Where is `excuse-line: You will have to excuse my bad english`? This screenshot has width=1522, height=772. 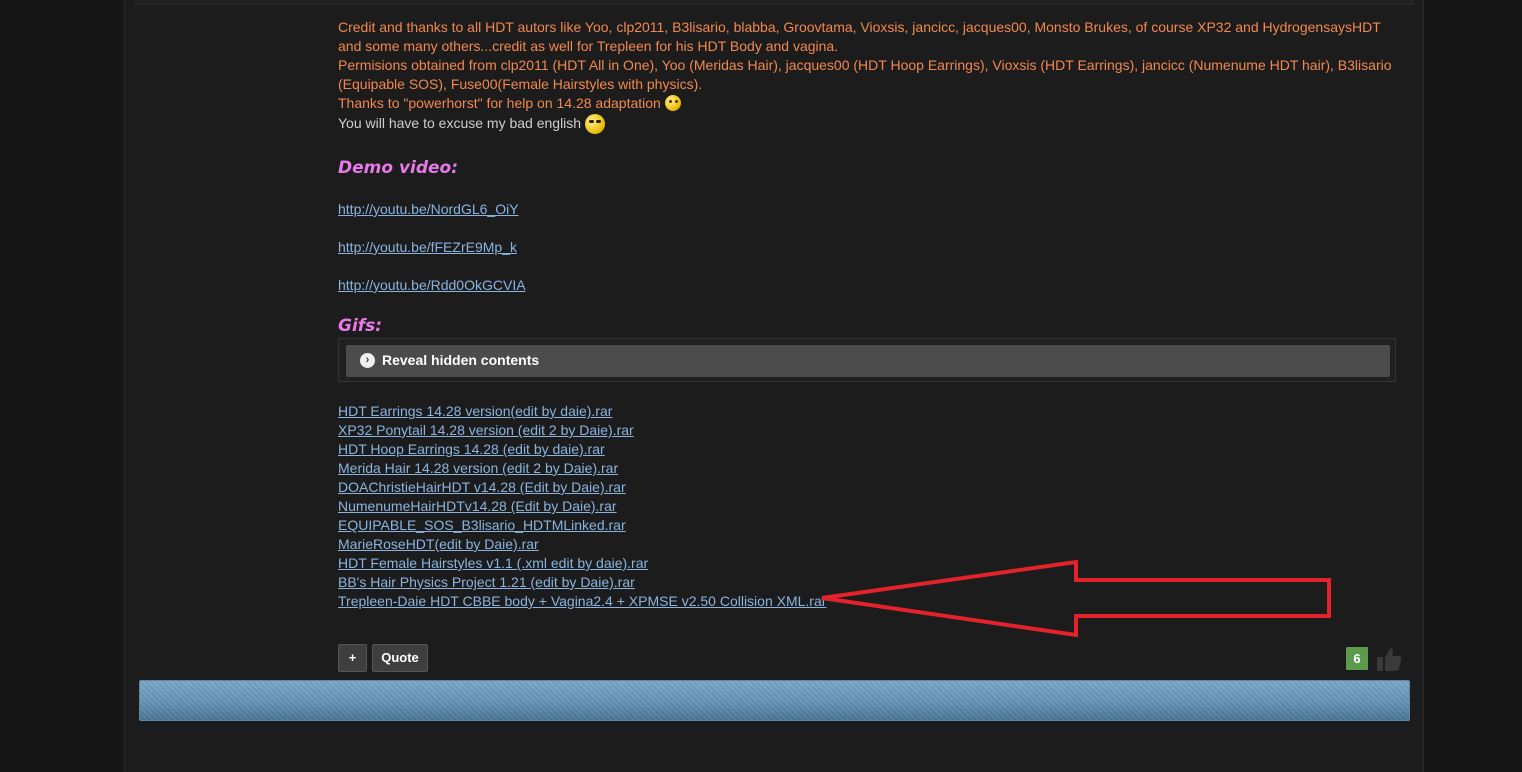
excuse-line: You will have to excuse my bad english is located at coordinates (868, 123).